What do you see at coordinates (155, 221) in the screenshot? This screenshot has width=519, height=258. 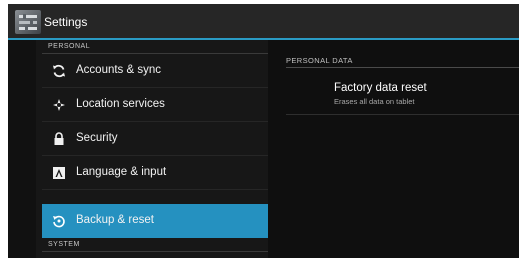 I see `sidebar-item-backup-reset: Backup & reset` at bounding box center [155, 221].